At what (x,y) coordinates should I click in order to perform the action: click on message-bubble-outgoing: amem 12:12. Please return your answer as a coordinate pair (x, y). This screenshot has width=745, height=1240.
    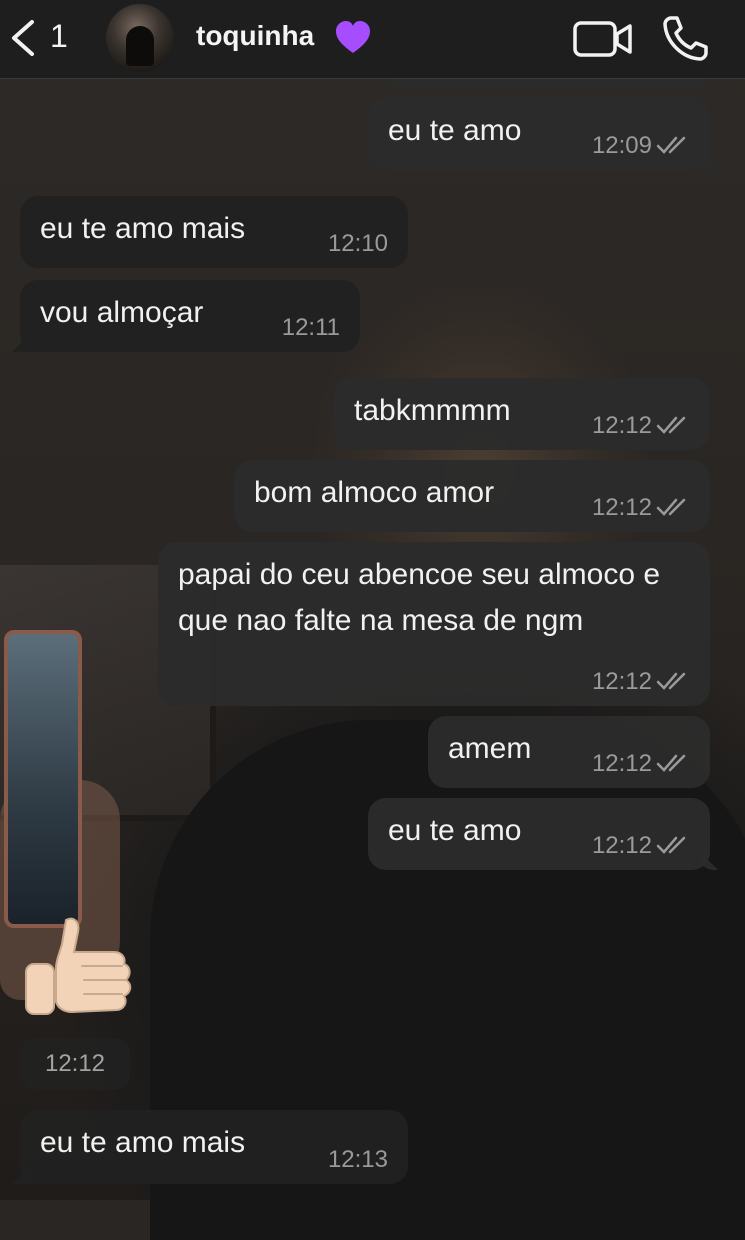
    Looking at the image, I should click on (569, 752).